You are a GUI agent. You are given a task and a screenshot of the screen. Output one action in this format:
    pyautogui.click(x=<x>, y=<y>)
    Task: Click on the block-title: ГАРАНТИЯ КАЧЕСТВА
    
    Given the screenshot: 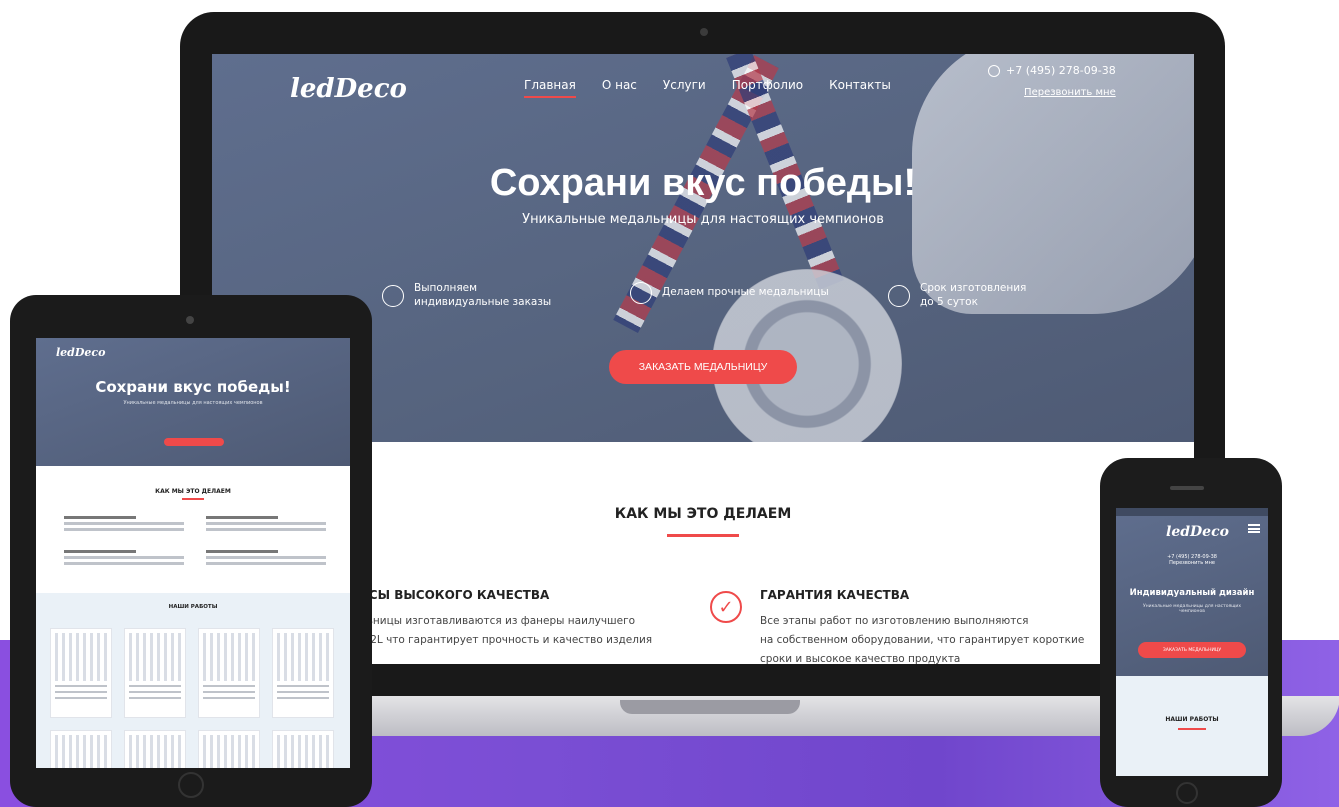 What is the action you would take?
    pyautogui.click(x=835, y=595)
    